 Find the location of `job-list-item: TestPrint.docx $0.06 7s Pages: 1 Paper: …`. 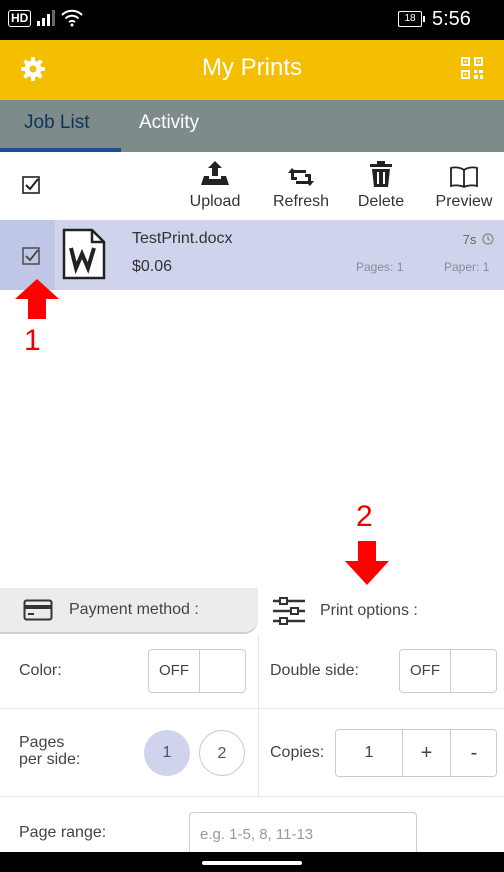

job-list-item: TestPrint.docx $0.06 7s Pages: 1 Paper: … is located at coordinates (252, 255).